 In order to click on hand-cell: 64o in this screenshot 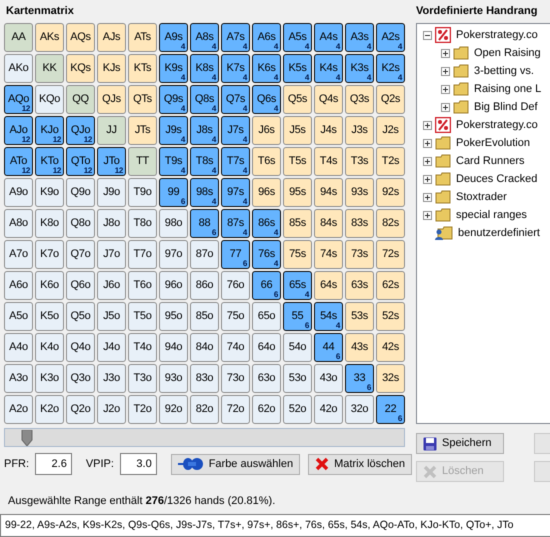, I will do `click(266, 347)`.